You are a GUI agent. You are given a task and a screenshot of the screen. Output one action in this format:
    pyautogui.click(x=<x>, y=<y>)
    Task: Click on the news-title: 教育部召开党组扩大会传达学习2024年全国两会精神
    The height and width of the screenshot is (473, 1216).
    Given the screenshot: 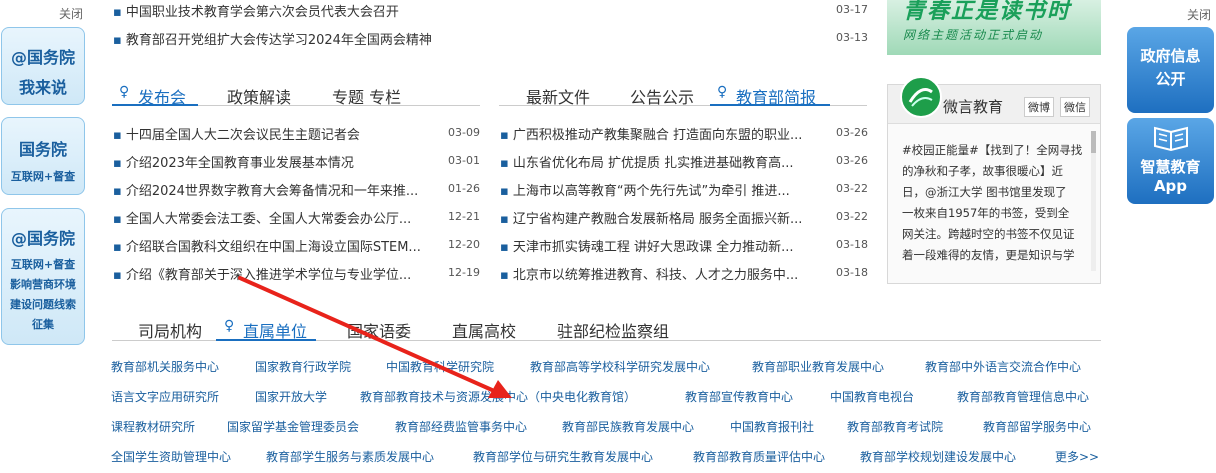 What is the action you would take?
    pyautogui.click(x=278, y=40)
    